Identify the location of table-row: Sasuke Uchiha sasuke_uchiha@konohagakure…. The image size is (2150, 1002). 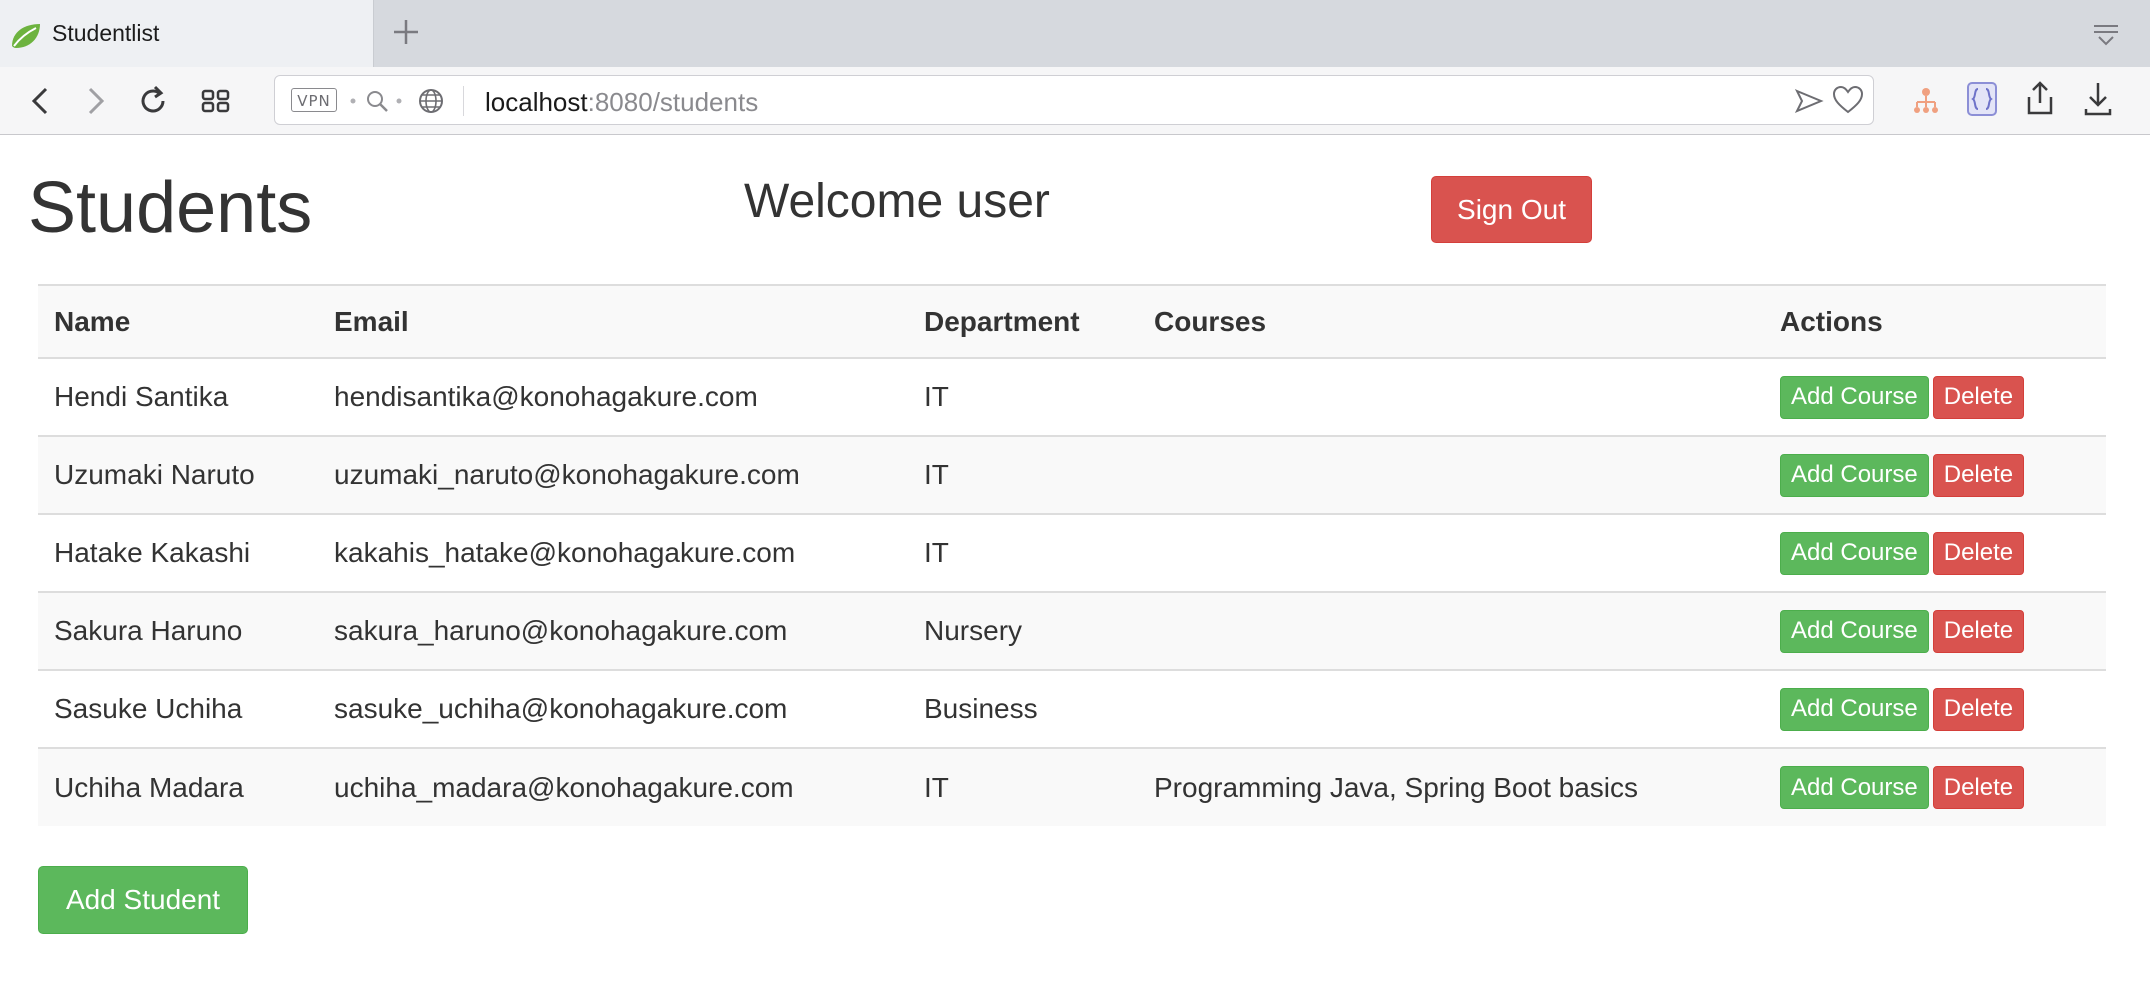
(1072, 709).